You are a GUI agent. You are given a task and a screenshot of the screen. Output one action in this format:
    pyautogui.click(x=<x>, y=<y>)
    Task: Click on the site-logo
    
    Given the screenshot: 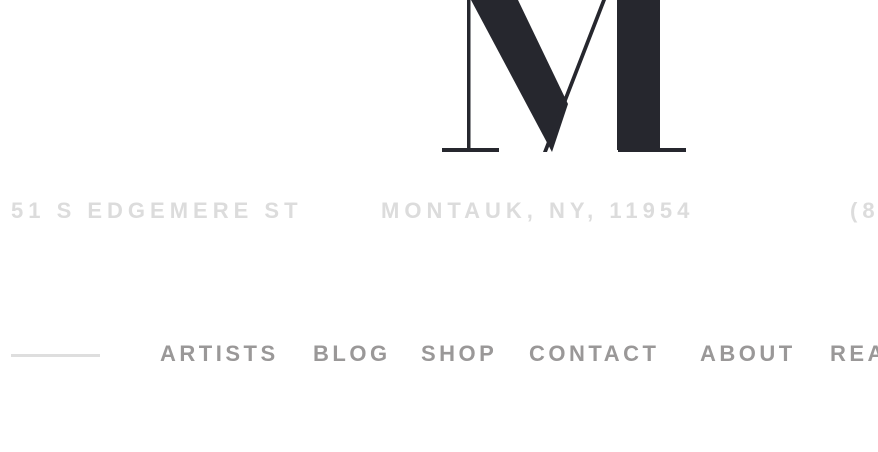 What is the action you would take?
    pyautogui.click(x=565, y=78)
    